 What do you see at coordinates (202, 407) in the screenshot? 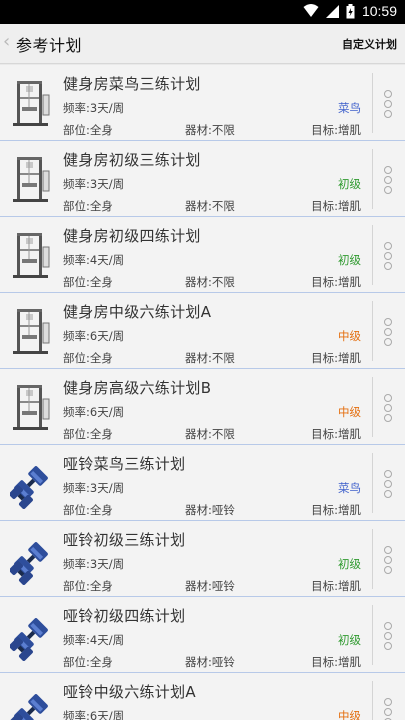
I see `plan-list-item: 健身房高级六练计划B 频率:6天/周 中级 部位:全身 器材:不限 目标:增肌` at bounding box center [202, 407].